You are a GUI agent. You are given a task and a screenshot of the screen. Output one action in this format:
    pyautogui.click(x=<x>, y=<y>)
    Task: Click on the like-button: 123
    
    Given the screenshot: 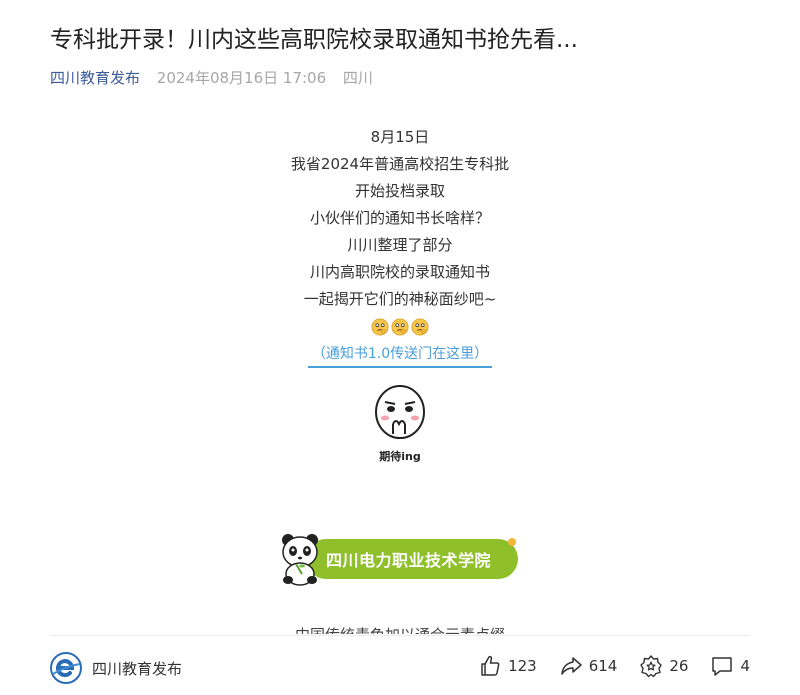 What is the action you would take?
    pyautogui.click(x=507, y=666)
    